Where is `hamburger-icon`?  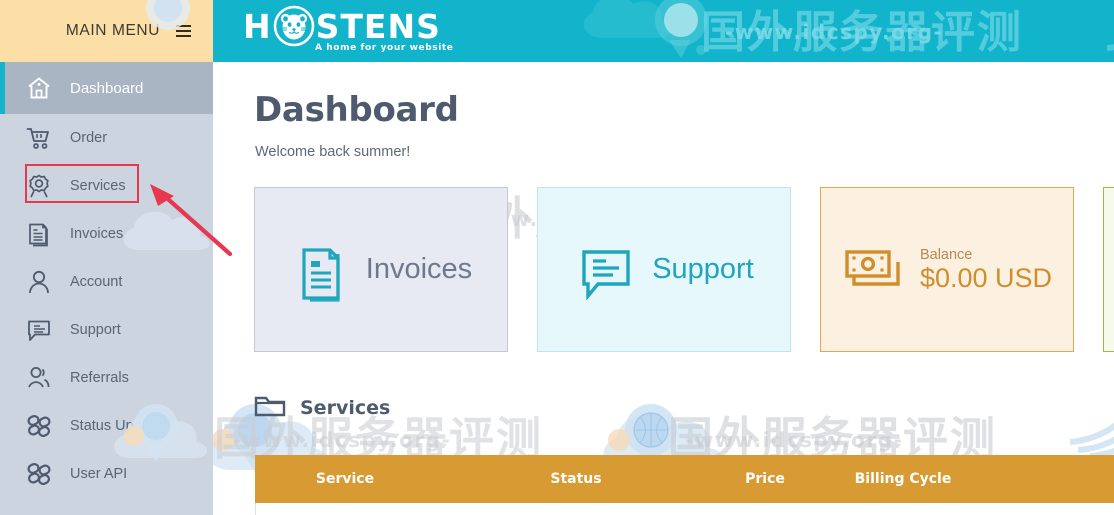 hamburger-icon is located at coordinates (183, 31).